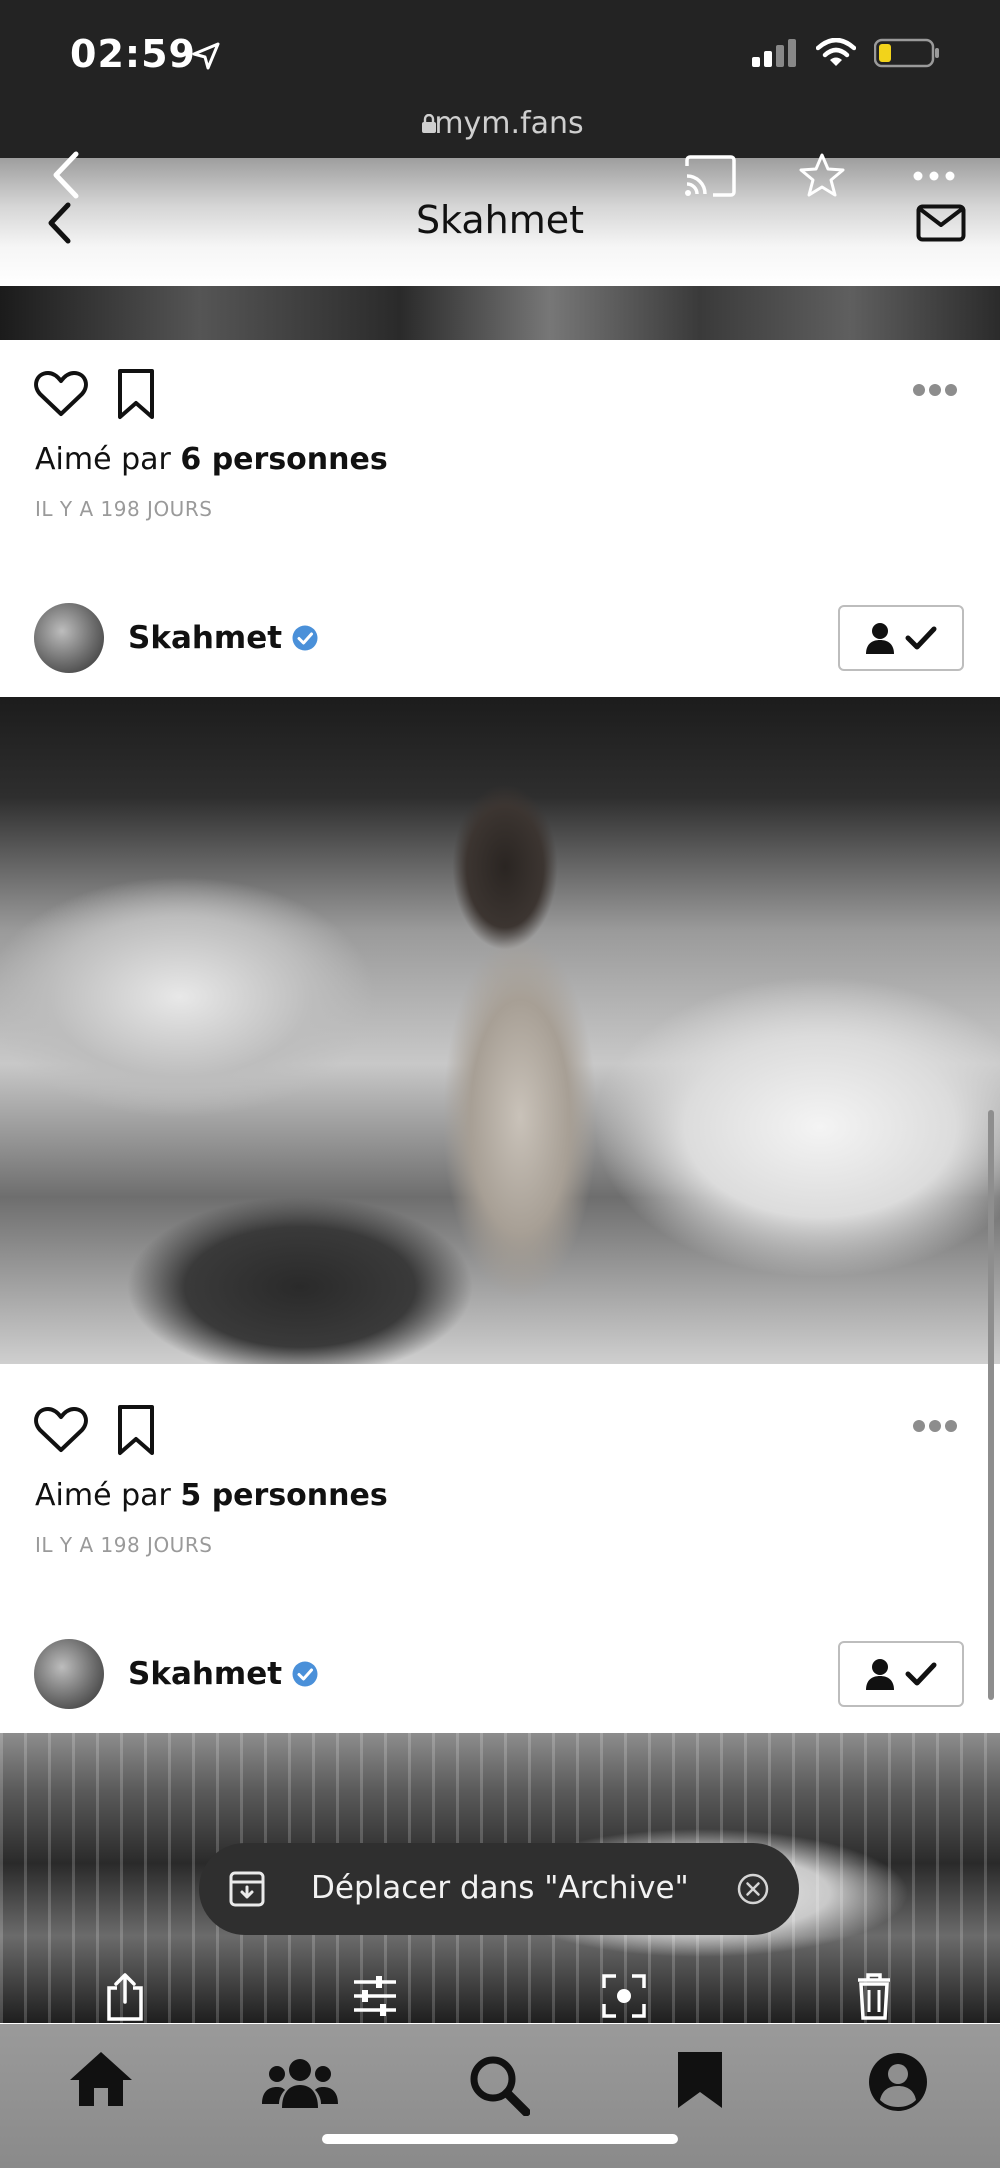 The width and height of the screenshot is (1000, 2168). I want to click on archive-box-icon, so click(247, 1889).